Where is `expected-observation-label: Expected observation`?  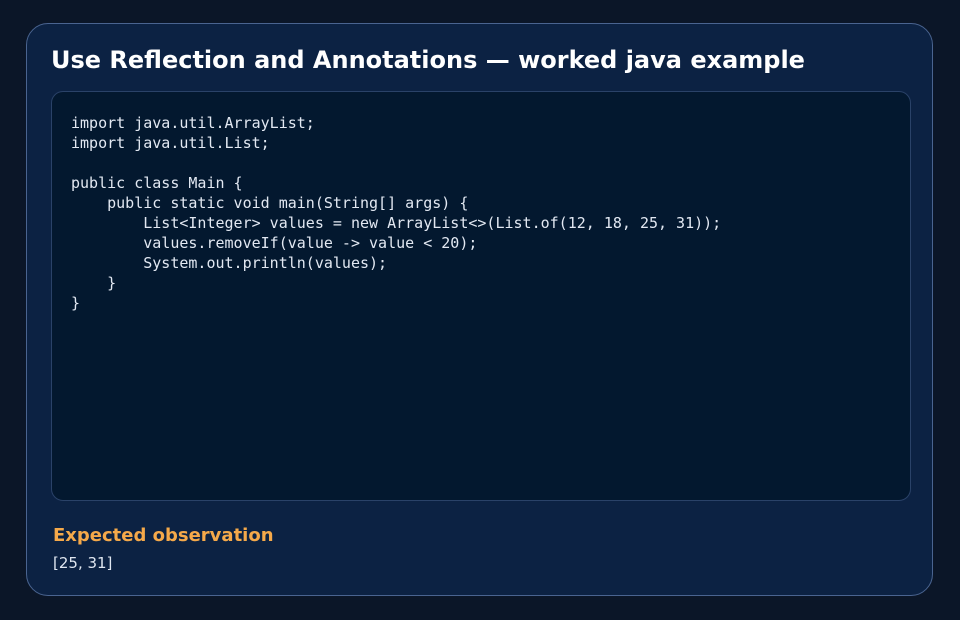
expected-observation-label: Expected observation is located at coordinates (163, 535).